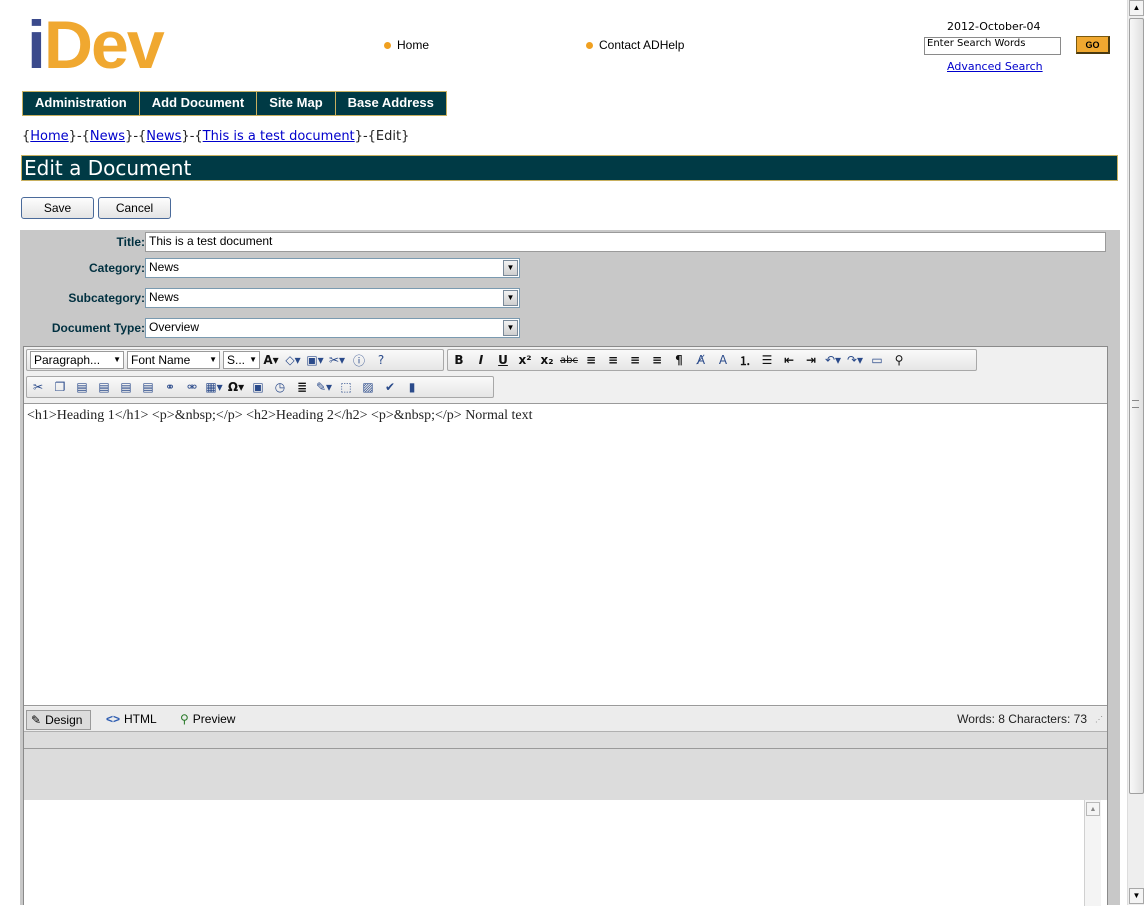 The height and width of the screenshot is (906, 1144). I want to click on divider, so click(565, 748).